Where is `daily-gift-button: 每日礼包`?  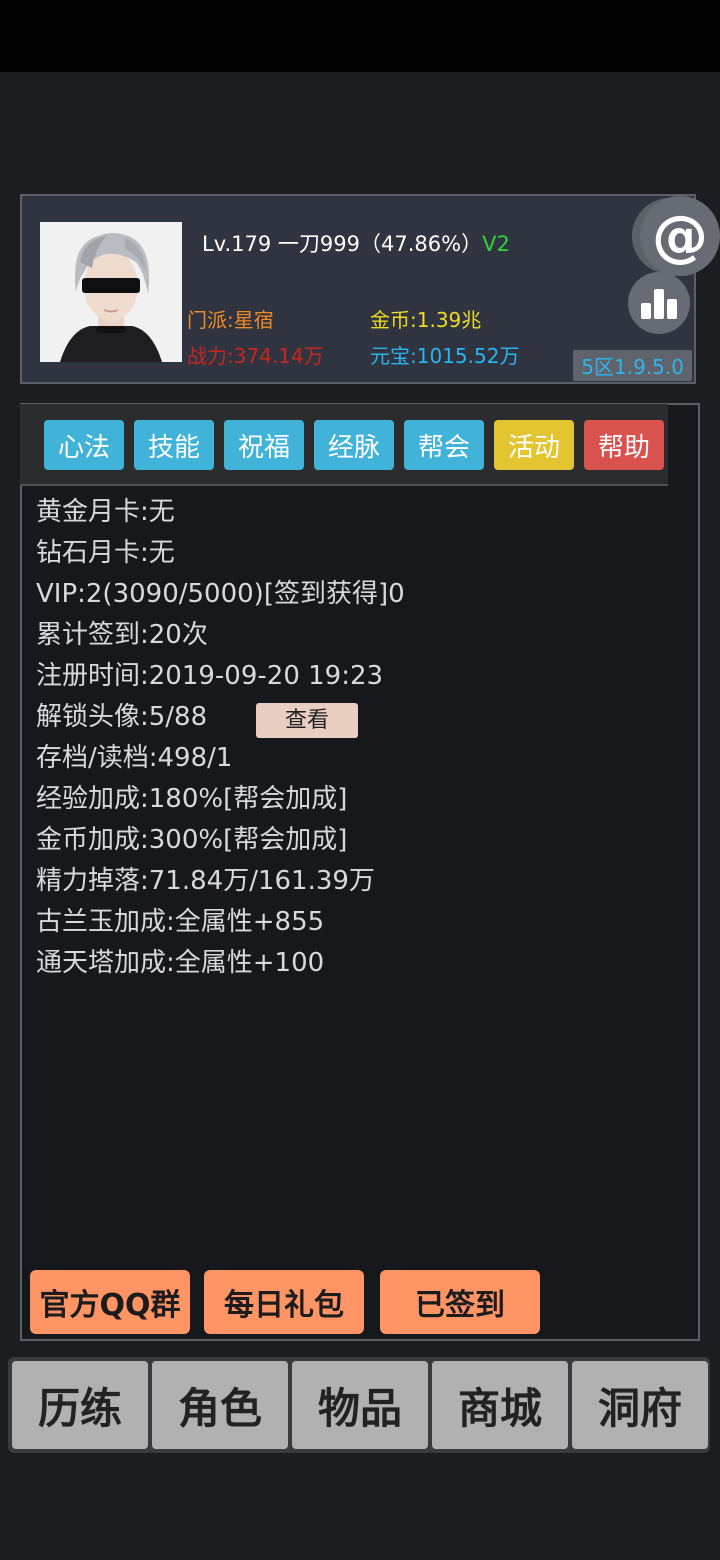 daily-gift-button: 每日礼包 is located at coordinates (284, 1302).